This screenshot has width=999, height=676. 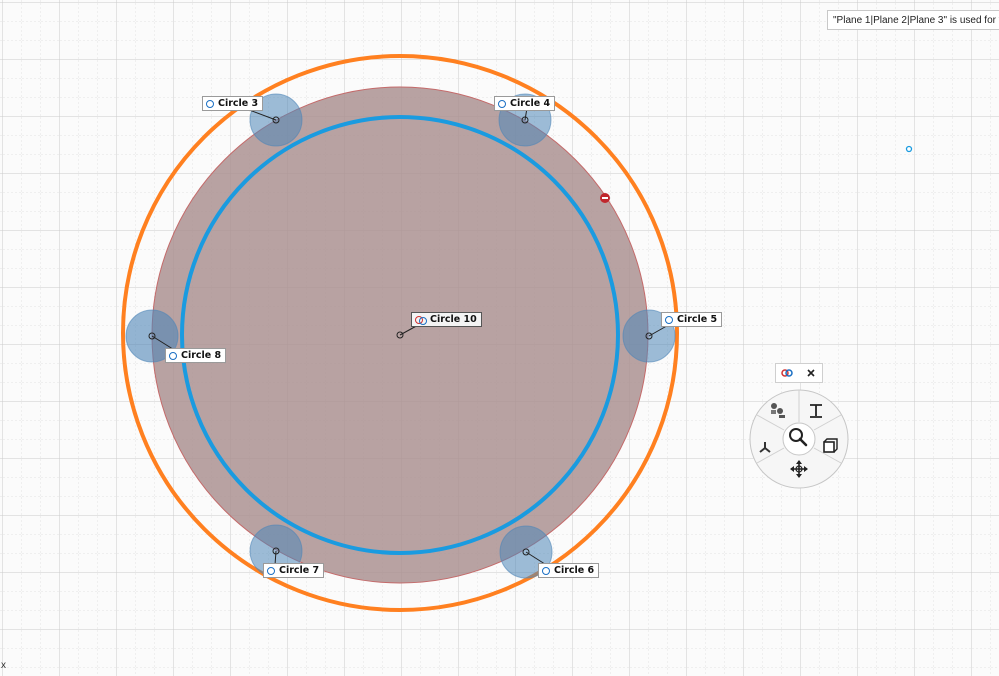 I want to click on axis-indicator: x, so click(x=3, y=665).